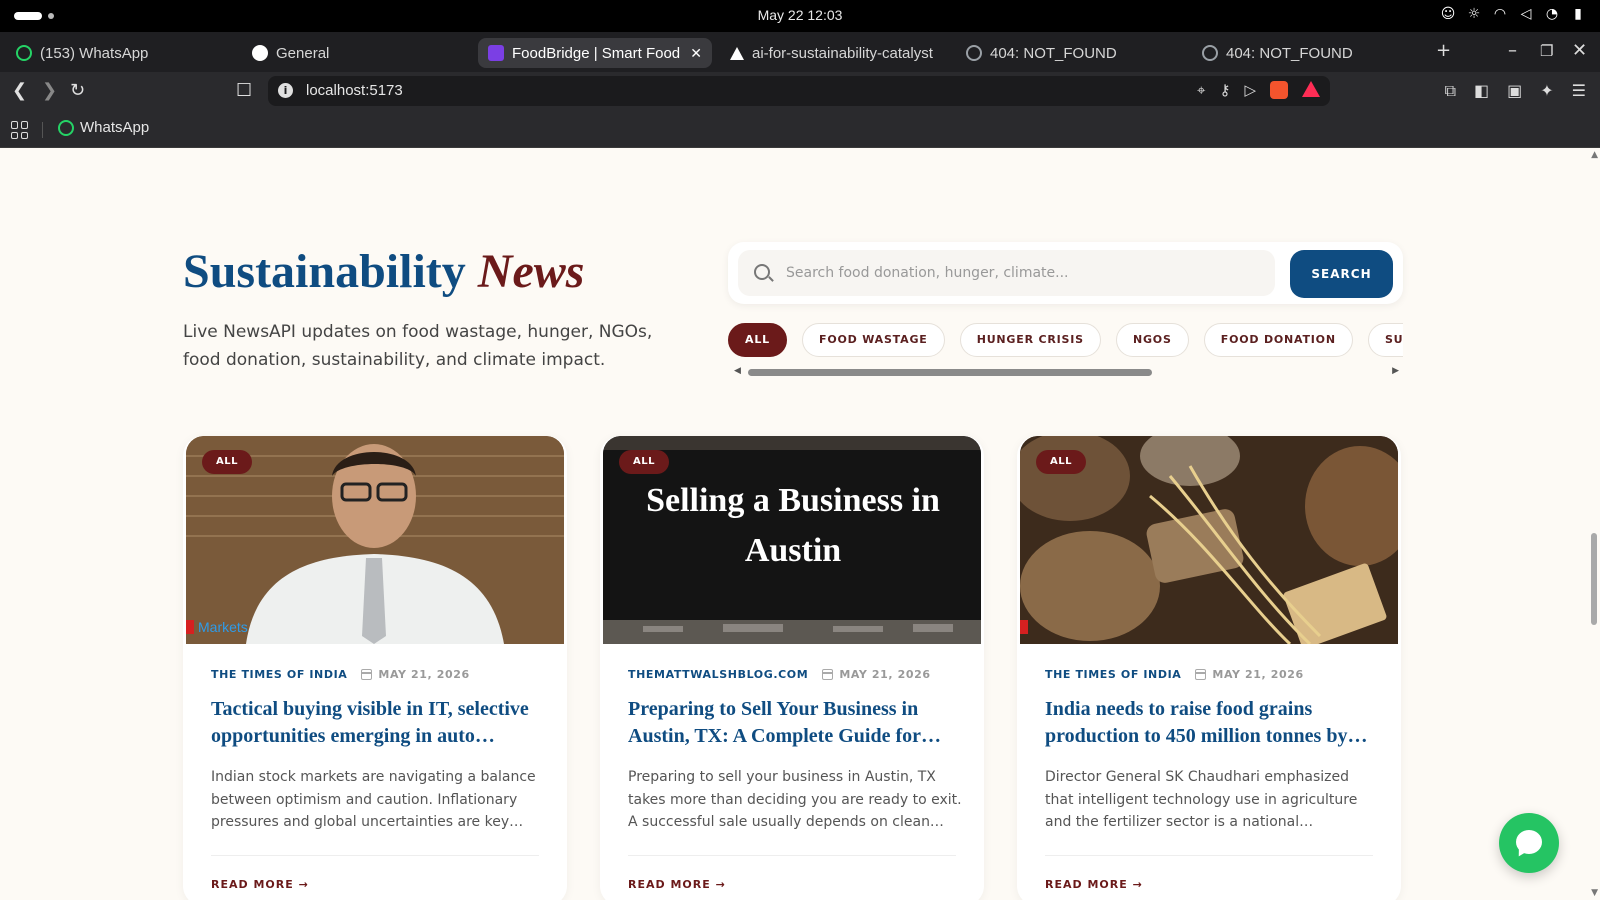 Image resolution: width=1600 pixels, height=900 pixels. I want to click on chat-button, so click(1529, 843).